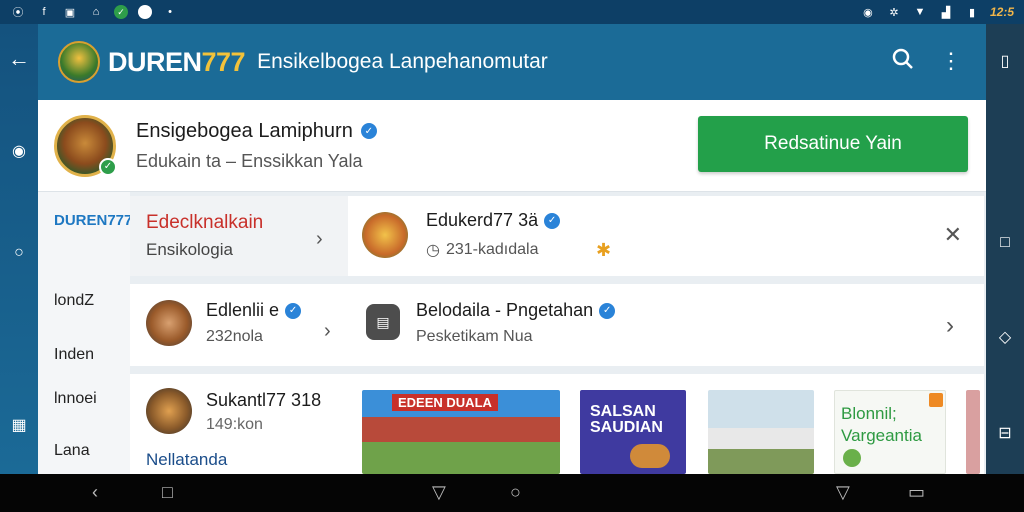  What do you see at coordinates (155, 61) in the screenshot?
I see `brand-main: DUREN` at bounding box center [155, 61].